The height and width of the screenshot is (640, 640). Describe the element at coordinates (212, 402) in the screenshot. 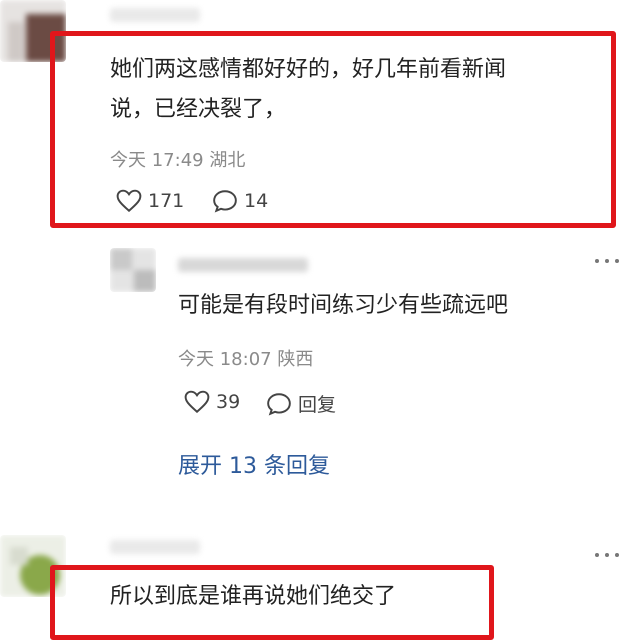

I see `like-button: 39` at that location.